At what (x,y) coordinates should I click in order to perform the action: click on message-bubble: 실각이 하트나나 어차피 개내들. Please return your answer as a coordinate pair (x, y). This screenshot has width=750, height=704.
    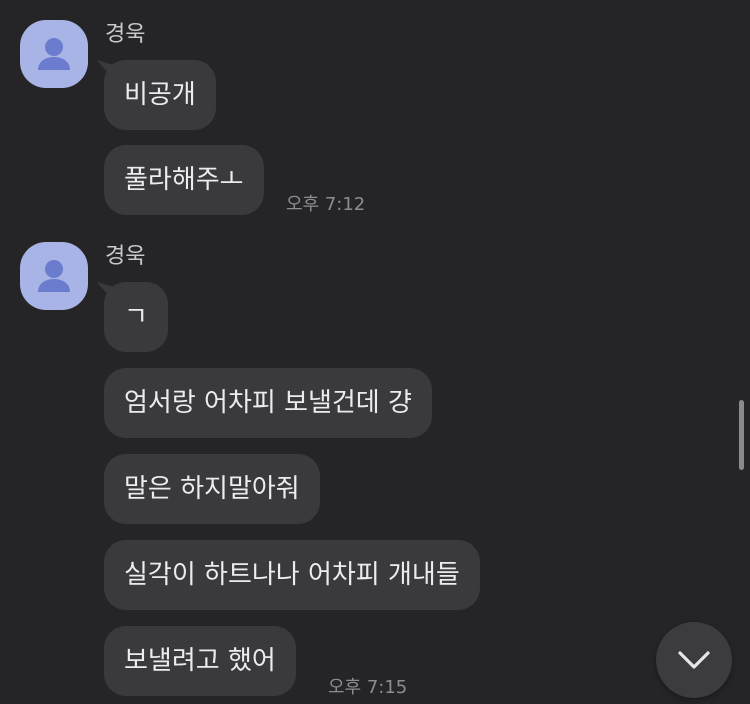
    Looking at the image, I should click on (292, 575).